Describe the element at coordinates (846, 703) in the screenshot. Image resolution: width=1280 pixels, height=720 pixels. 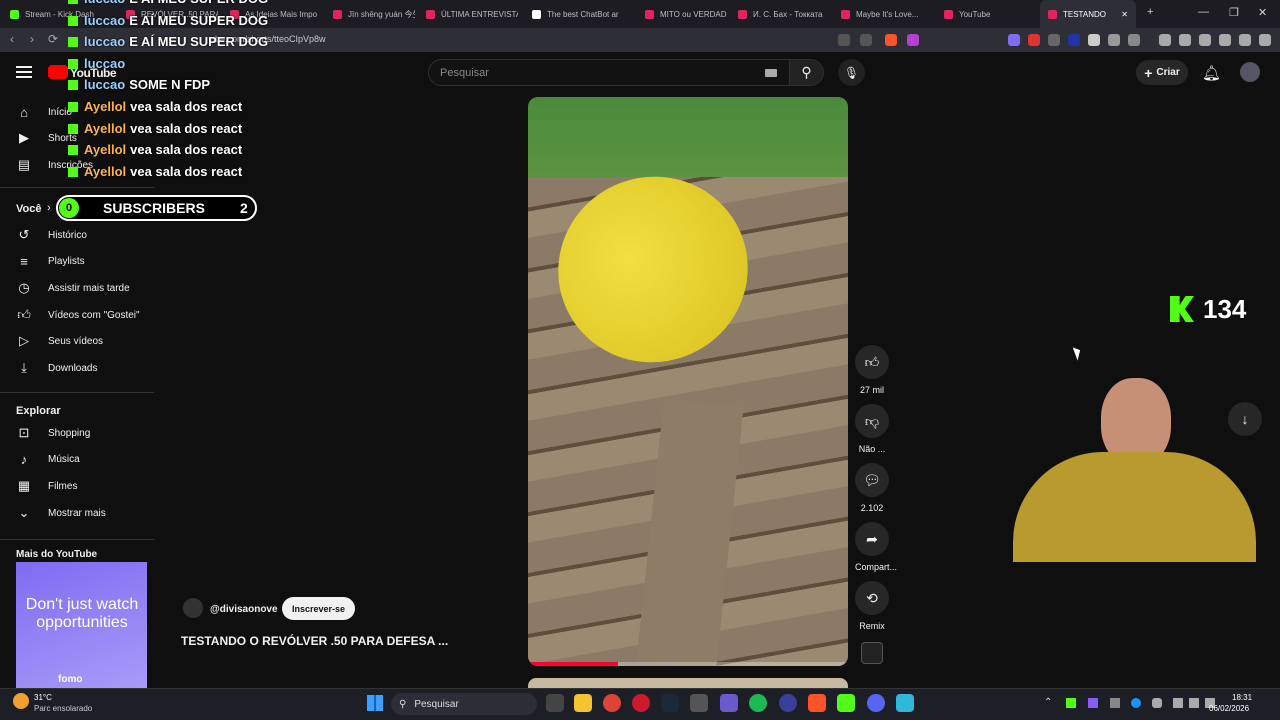
I see `kick-app-icon` at that location.